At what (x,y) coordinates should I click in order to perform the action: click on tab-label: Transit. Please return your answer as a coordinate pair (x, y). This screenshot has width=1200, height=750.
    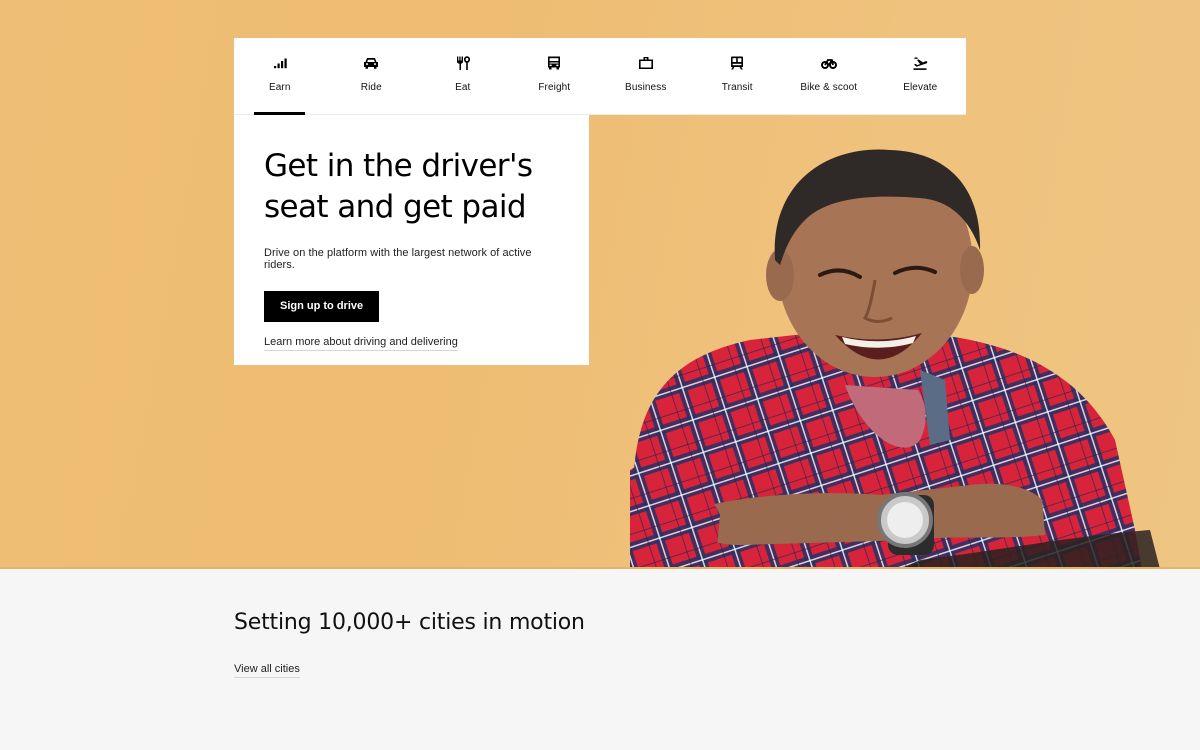
    Looking at the image, I should click on (737, 87).